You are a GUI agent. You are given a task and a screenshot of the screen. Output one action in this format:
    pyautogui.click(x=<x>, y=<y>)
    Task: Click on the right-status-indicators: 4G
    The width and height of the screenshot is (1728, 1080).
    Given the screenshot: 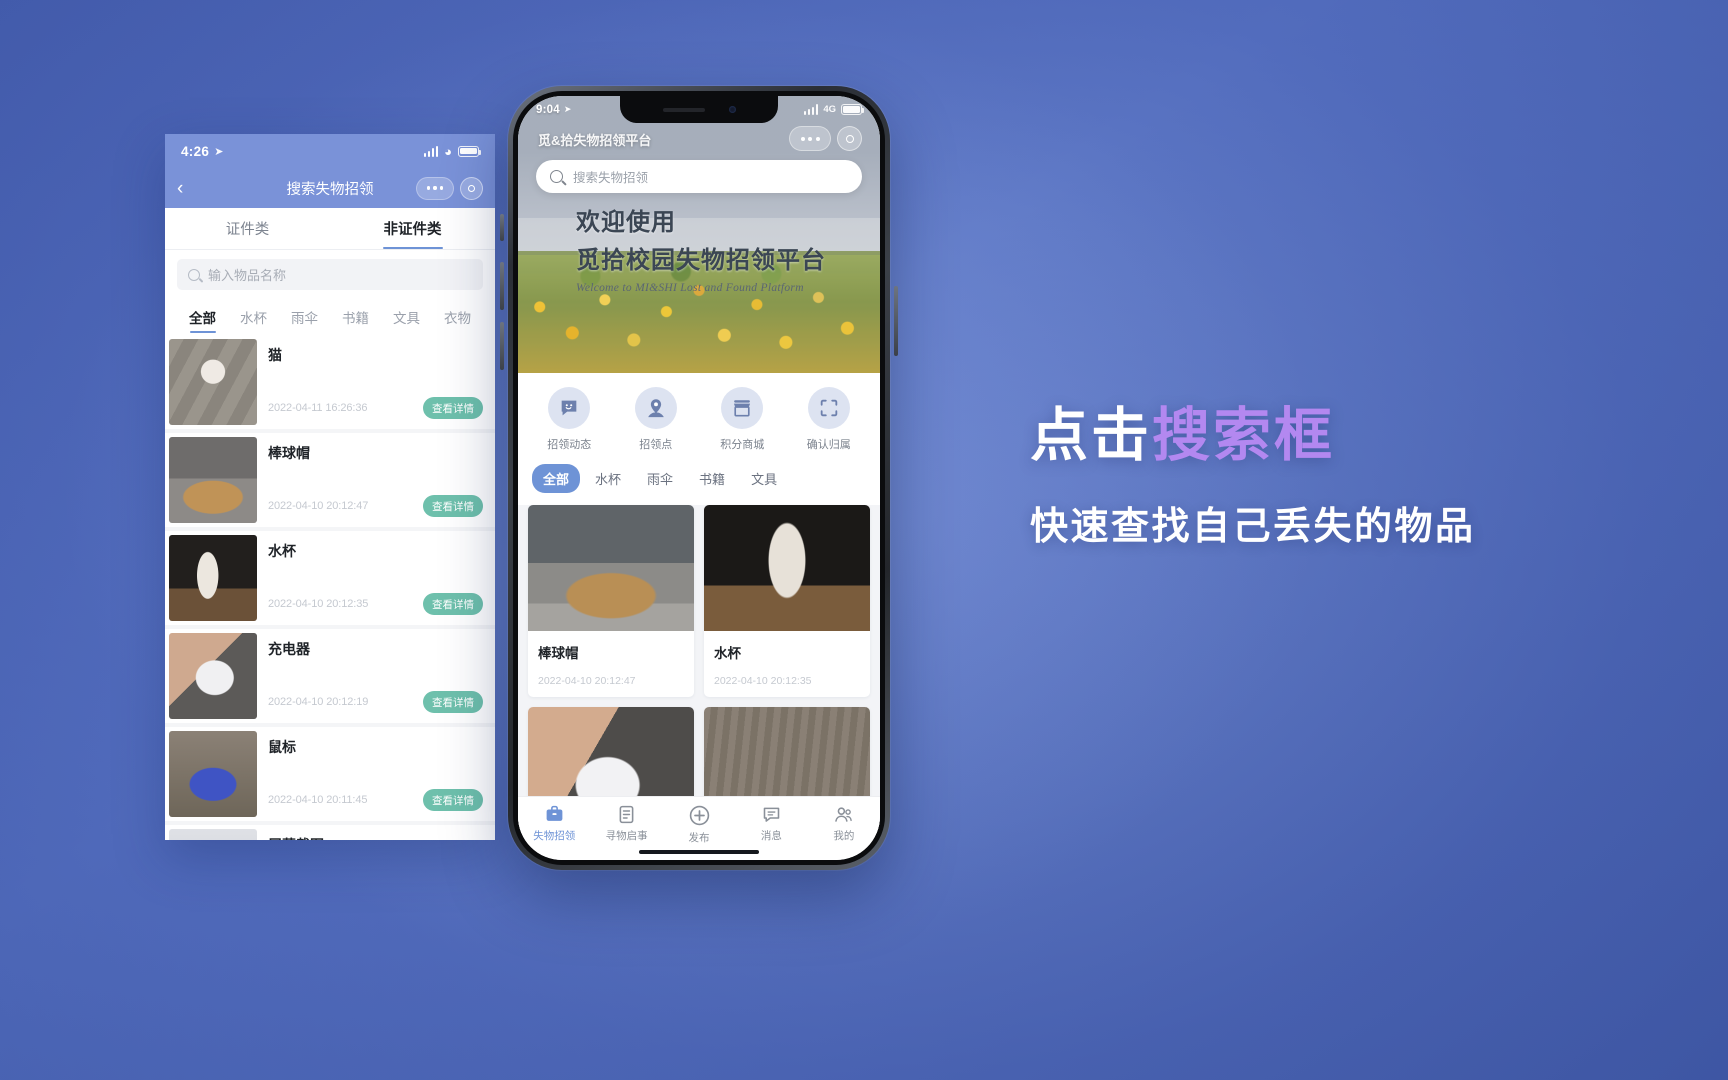 What is the action you would take?
    pyautogui.click(x=834, y=109)
    